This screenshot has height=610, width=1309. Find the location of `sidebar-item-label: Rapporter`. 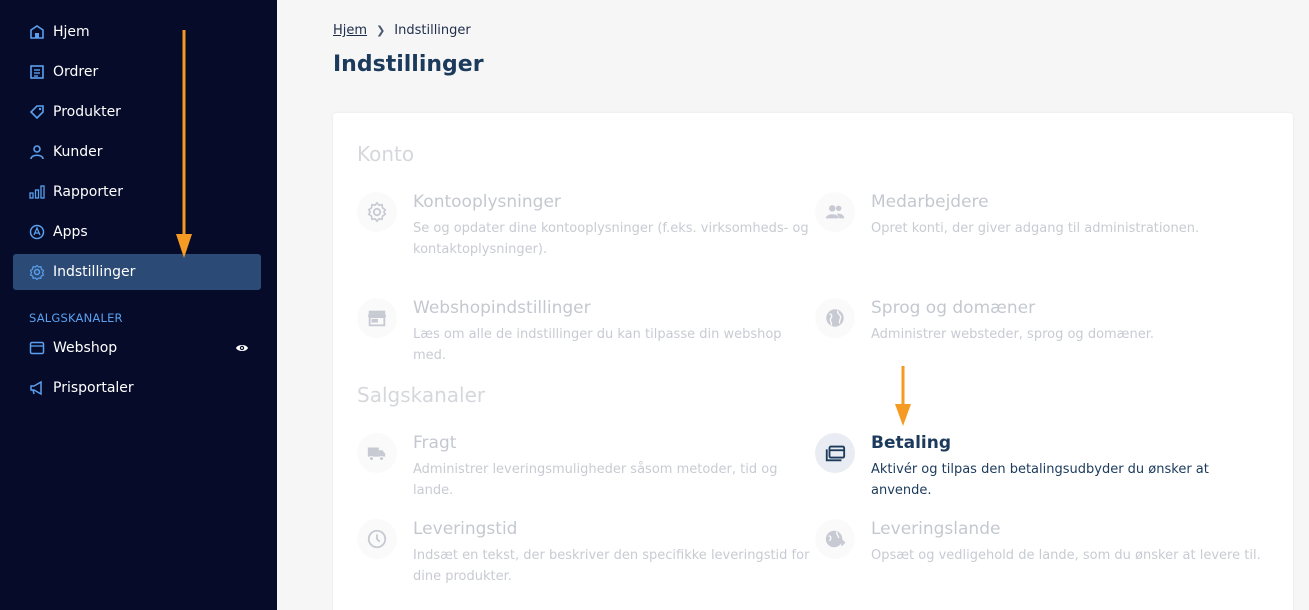

sidebar-item-label: Rapporter is located at coordinates (88, 192).